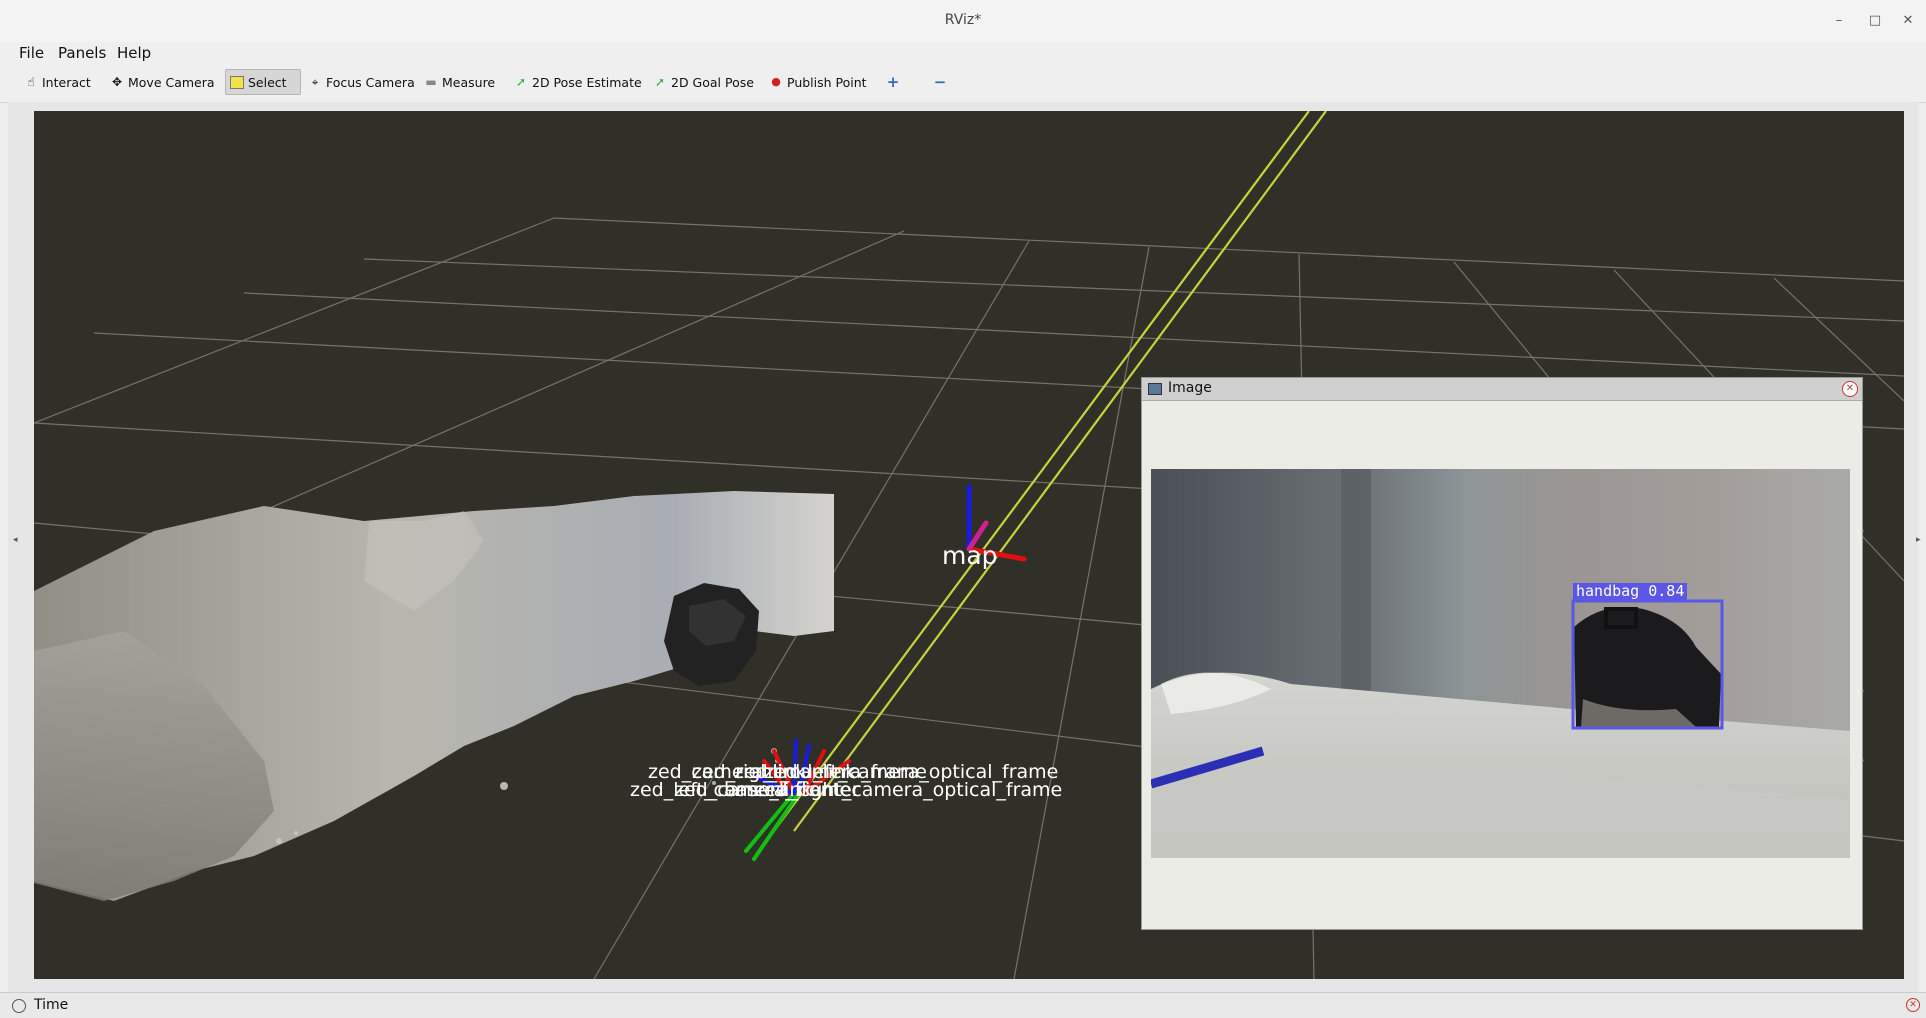 The image size is (1926, 1018). What do you see at coordinates (31, 82) in the screenshot?
I see `hand-icon: ☝` at bounding box center [31, 82].